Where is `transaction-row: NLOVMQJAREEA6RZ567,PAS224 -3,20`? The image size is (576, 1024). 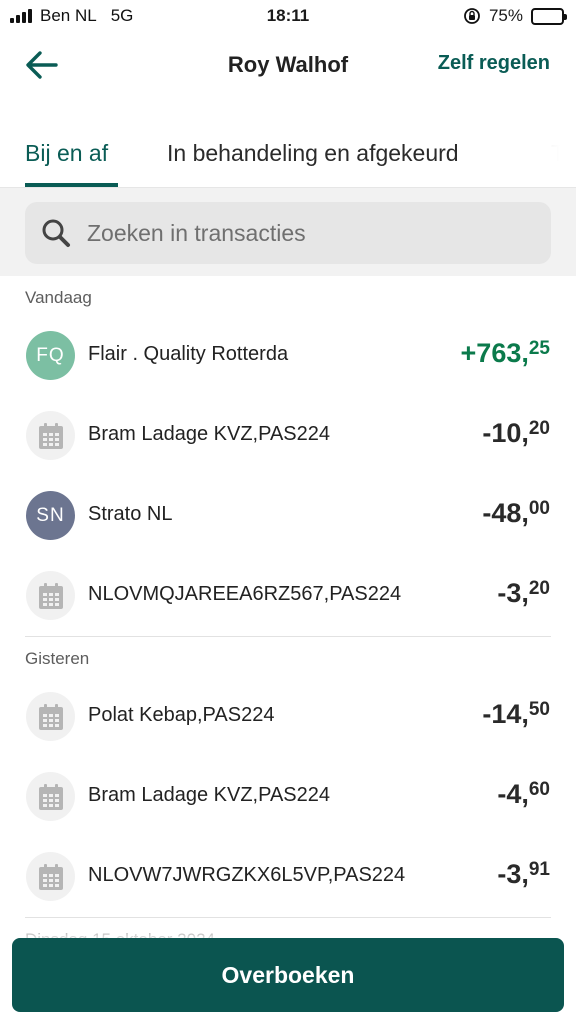
transaction-row: NLOVMQJAREEA6RZ567,PAS224 -3,20 is located at coordinates (288, 596).